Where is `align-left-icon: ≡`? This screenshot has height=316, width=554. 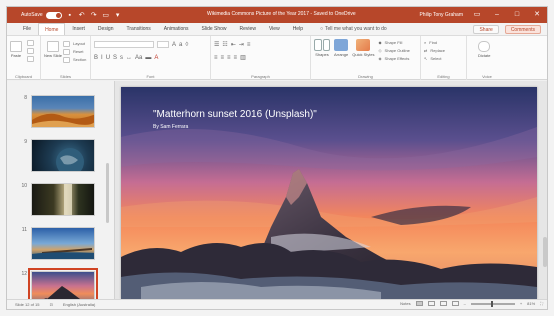
align-left-icon: ≡ is located at coordinates (216, 58).